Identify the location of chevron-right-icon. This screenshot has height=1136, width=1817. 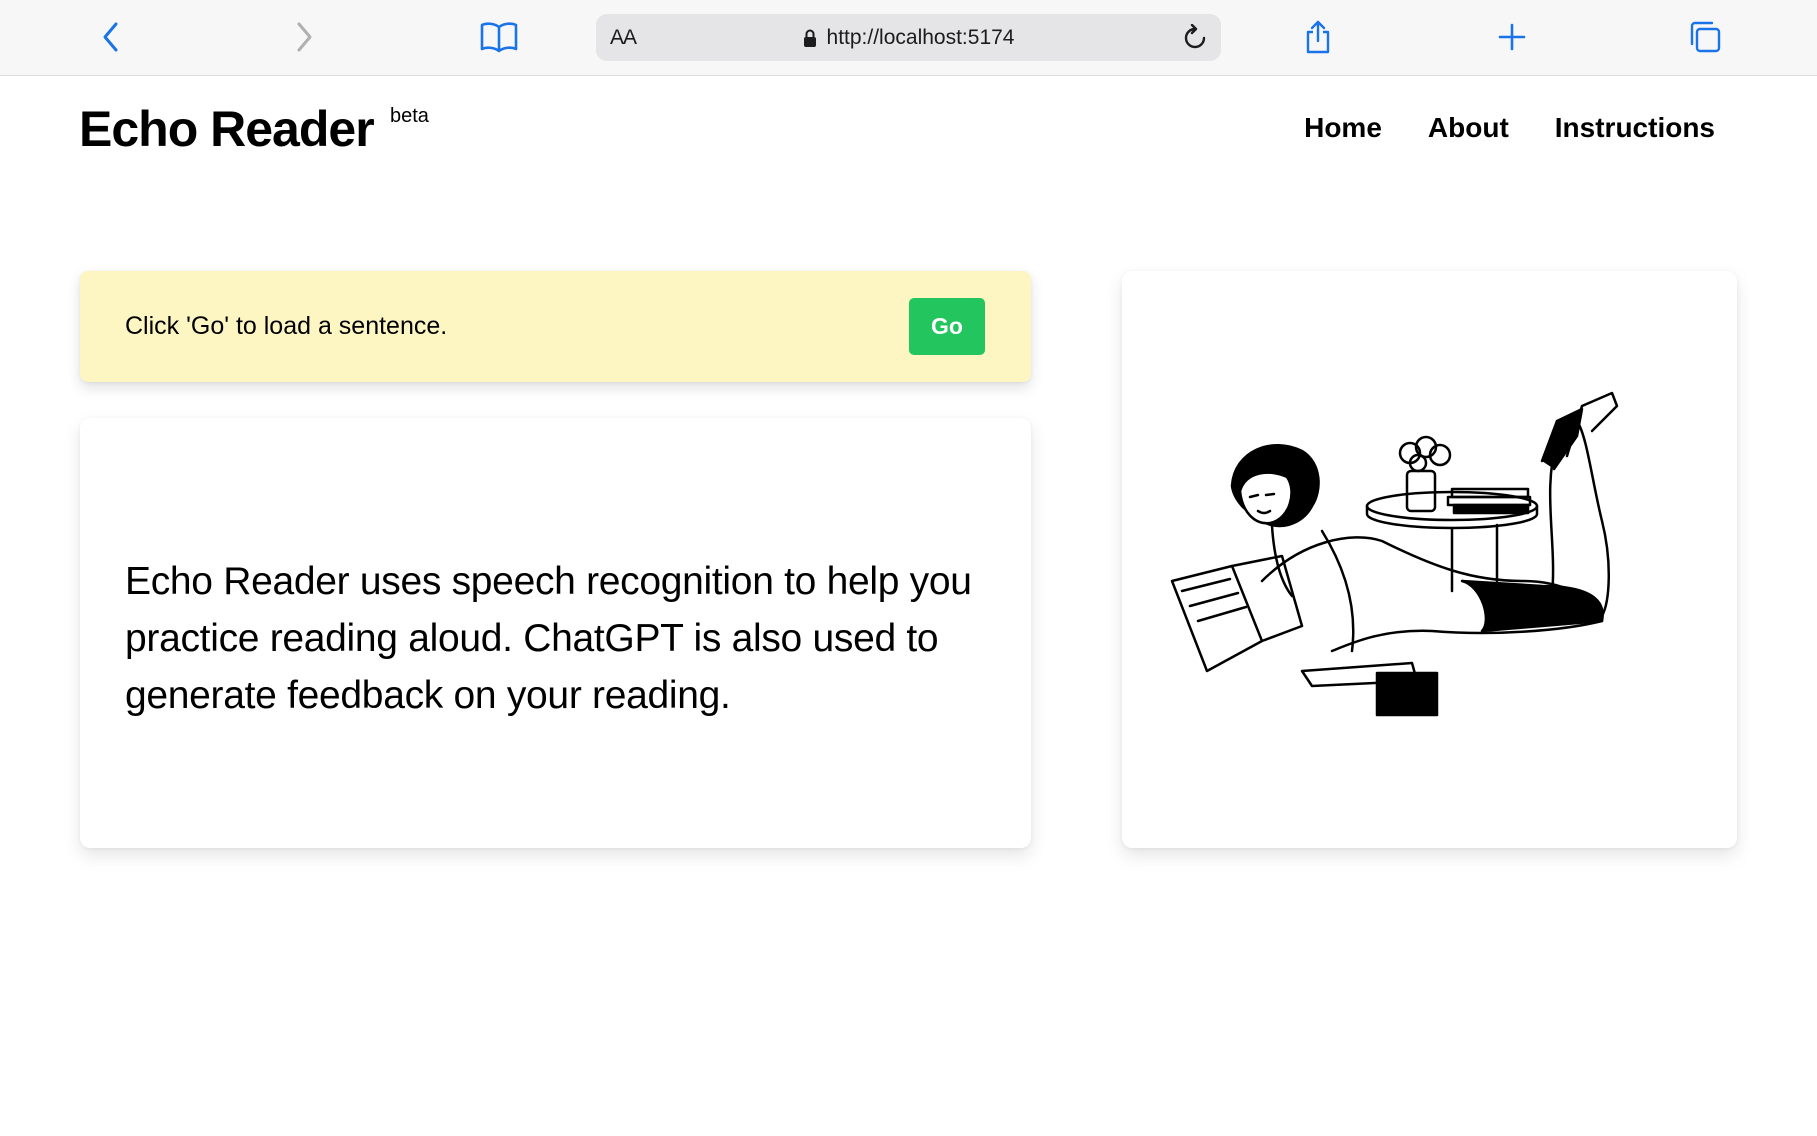
(304, 37).